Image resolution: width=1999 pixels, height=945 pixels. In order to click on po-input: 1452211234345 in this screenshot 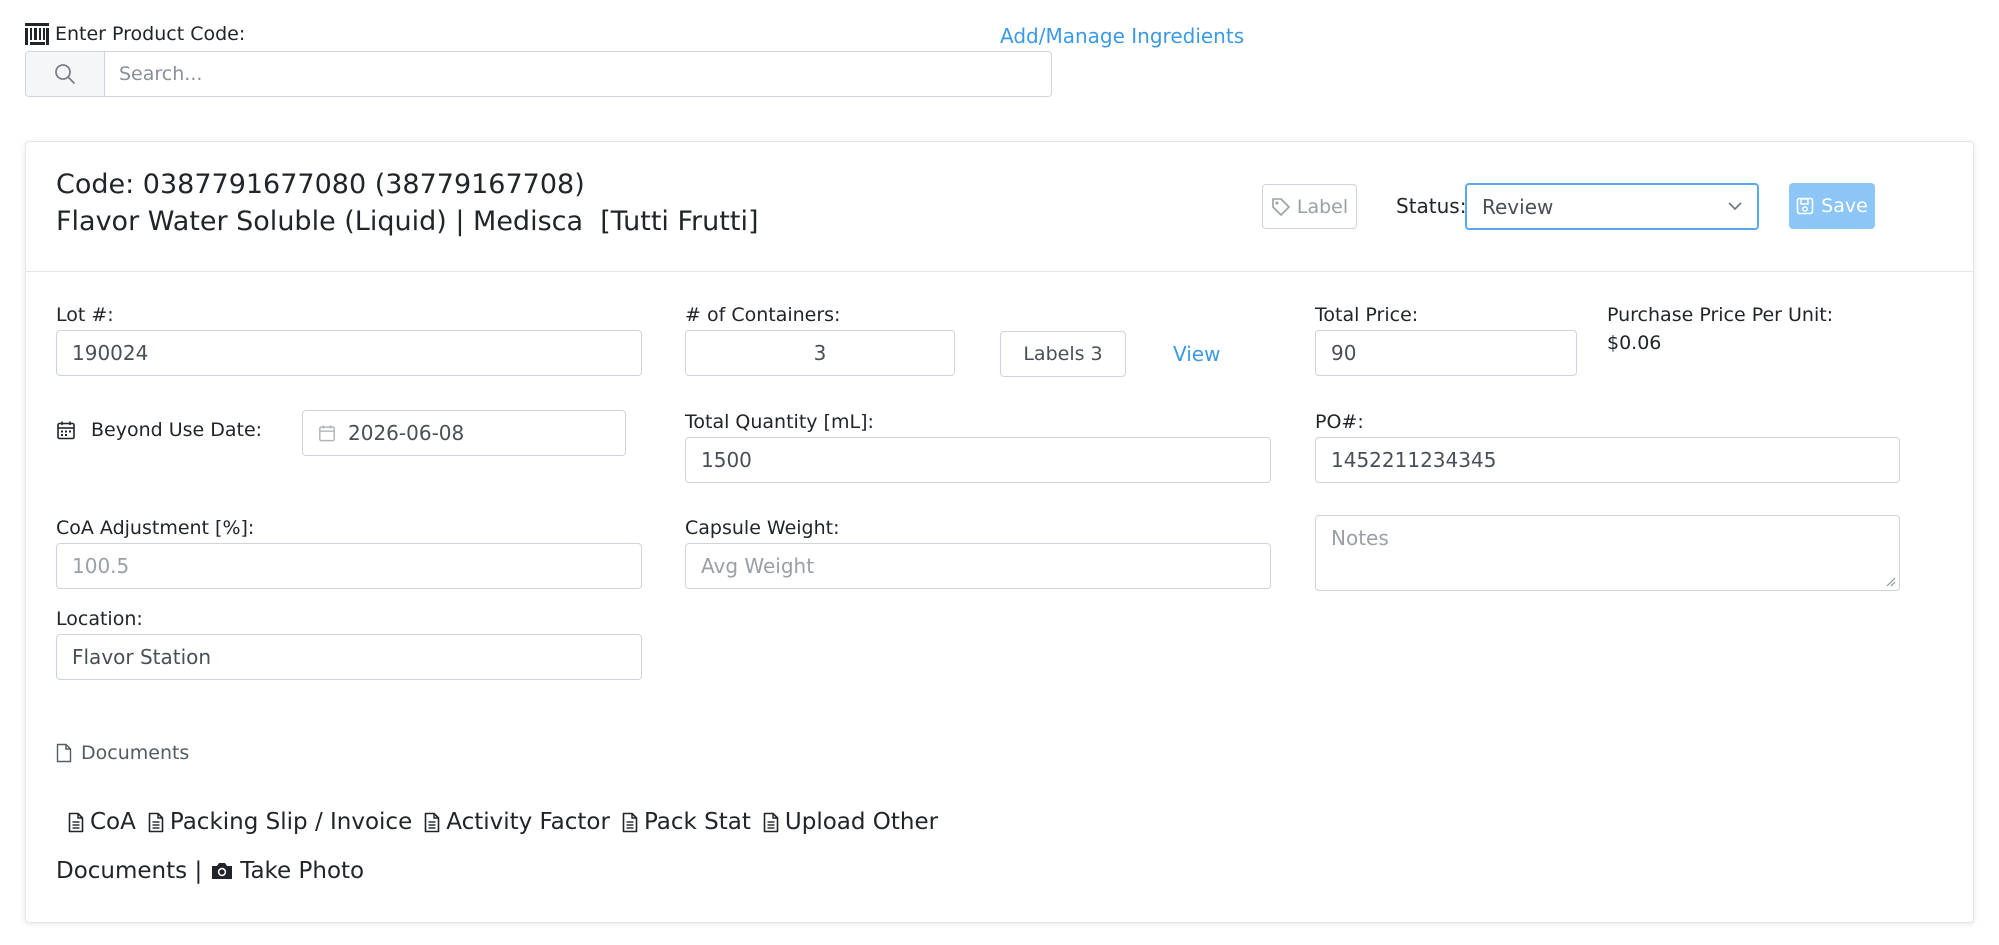, I will do `click(1607, 460)`.